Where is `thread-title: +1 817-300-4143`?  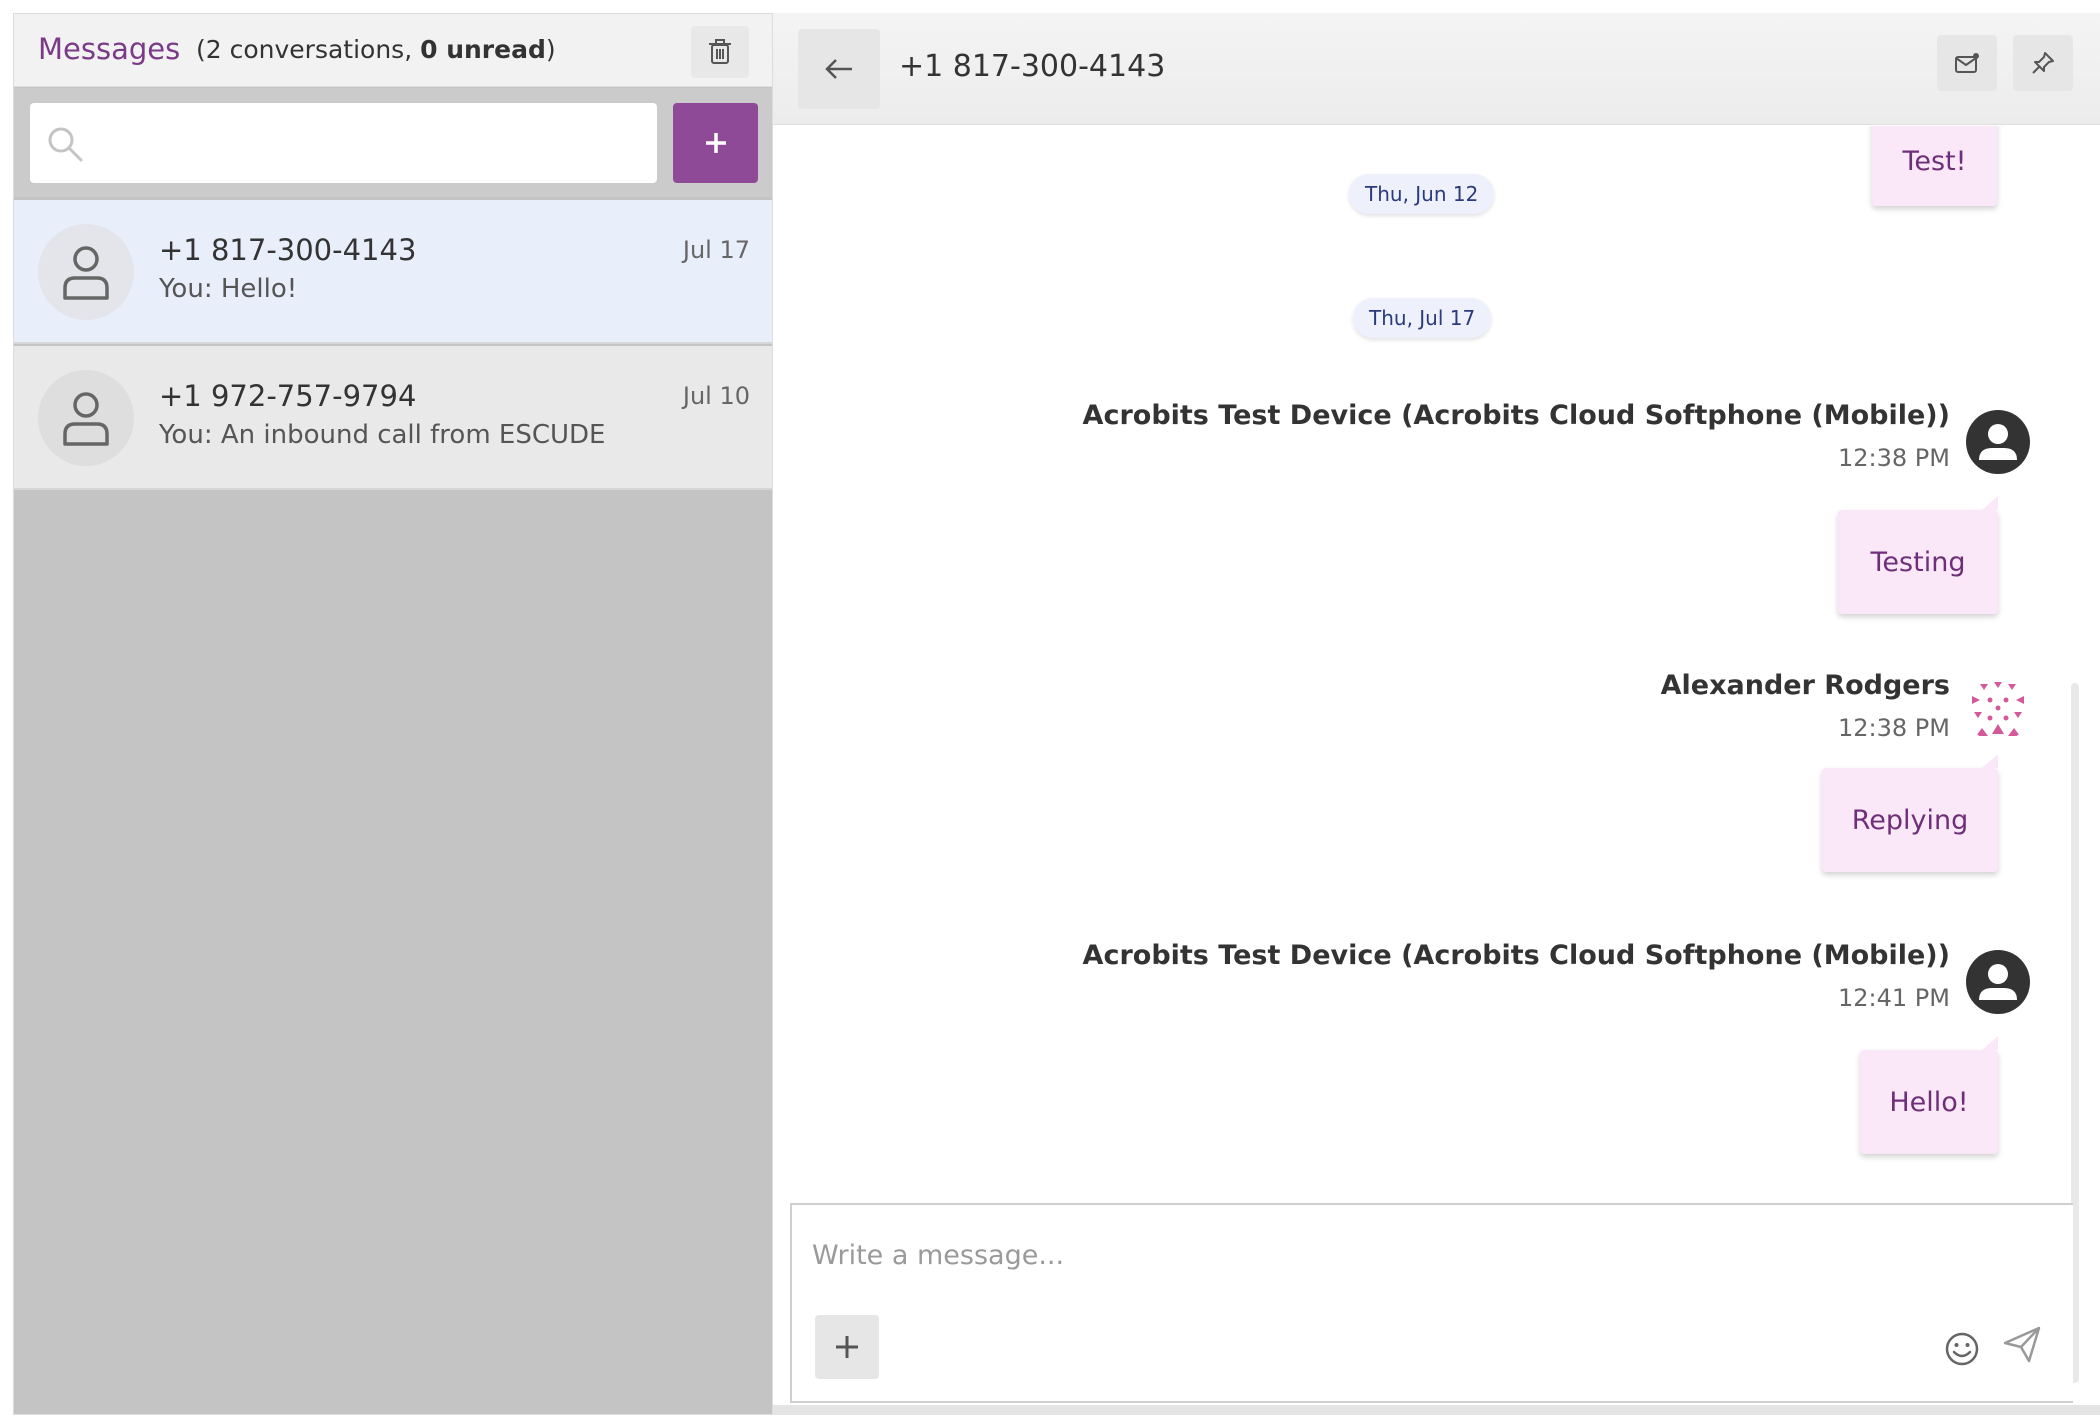
thread-title: +1 817-300-4143 is located at coordinates (1032, 66).